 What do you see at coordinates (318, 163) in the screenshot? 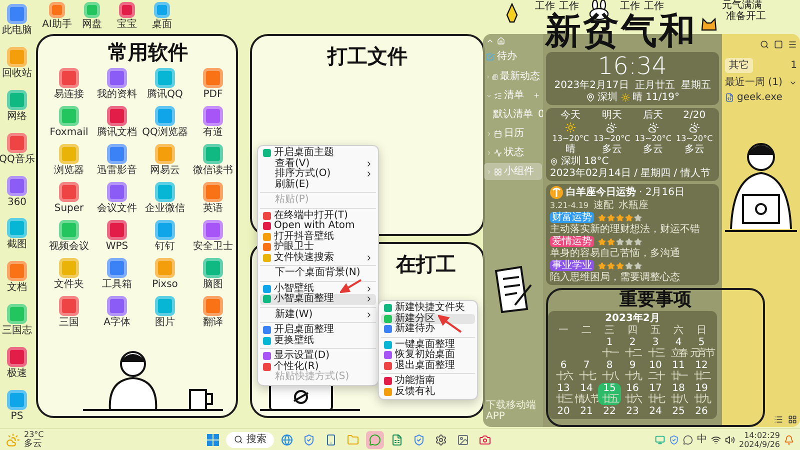
I see `menu-item: 查看(V)` at bounding box center [318, 163].